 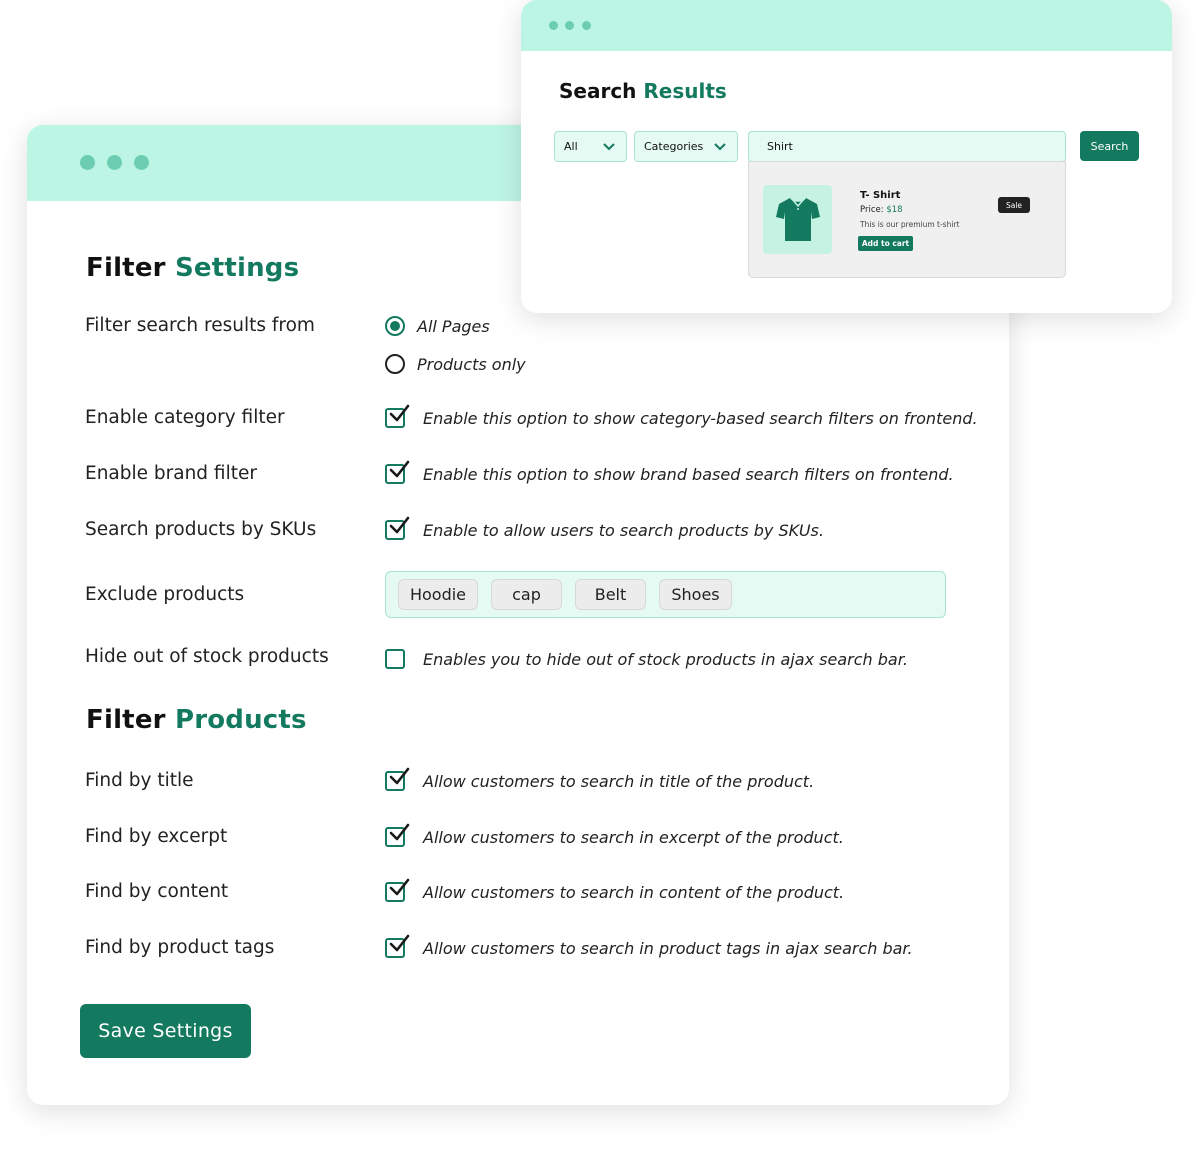 What do you see at coordinates (171, 473) in the screenshot?
I see `brand-filter-label: Enable brand filter` at bounding box center [171, 473].